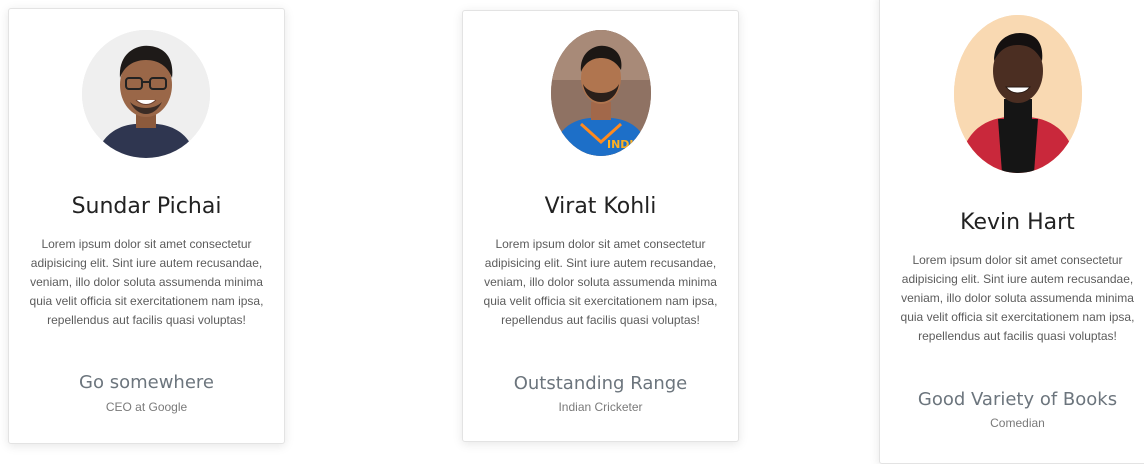 Image resolution: width=1144 pixels, height=464 pixels. What do you see at coordinates (1012, 399) in the screenshot?
I see `card-title-link: Good Variety of Books` at bounding box center [1012, 399].